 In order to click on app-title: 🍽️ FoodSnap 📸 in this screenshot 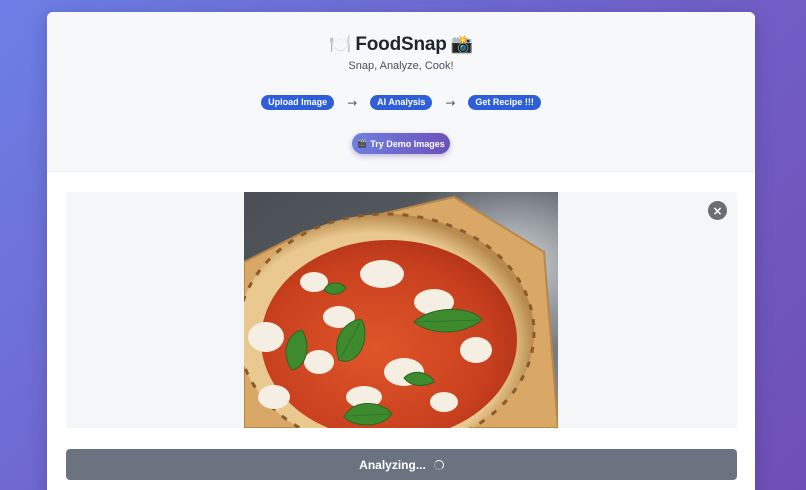, I will do `click(401, 45)`.